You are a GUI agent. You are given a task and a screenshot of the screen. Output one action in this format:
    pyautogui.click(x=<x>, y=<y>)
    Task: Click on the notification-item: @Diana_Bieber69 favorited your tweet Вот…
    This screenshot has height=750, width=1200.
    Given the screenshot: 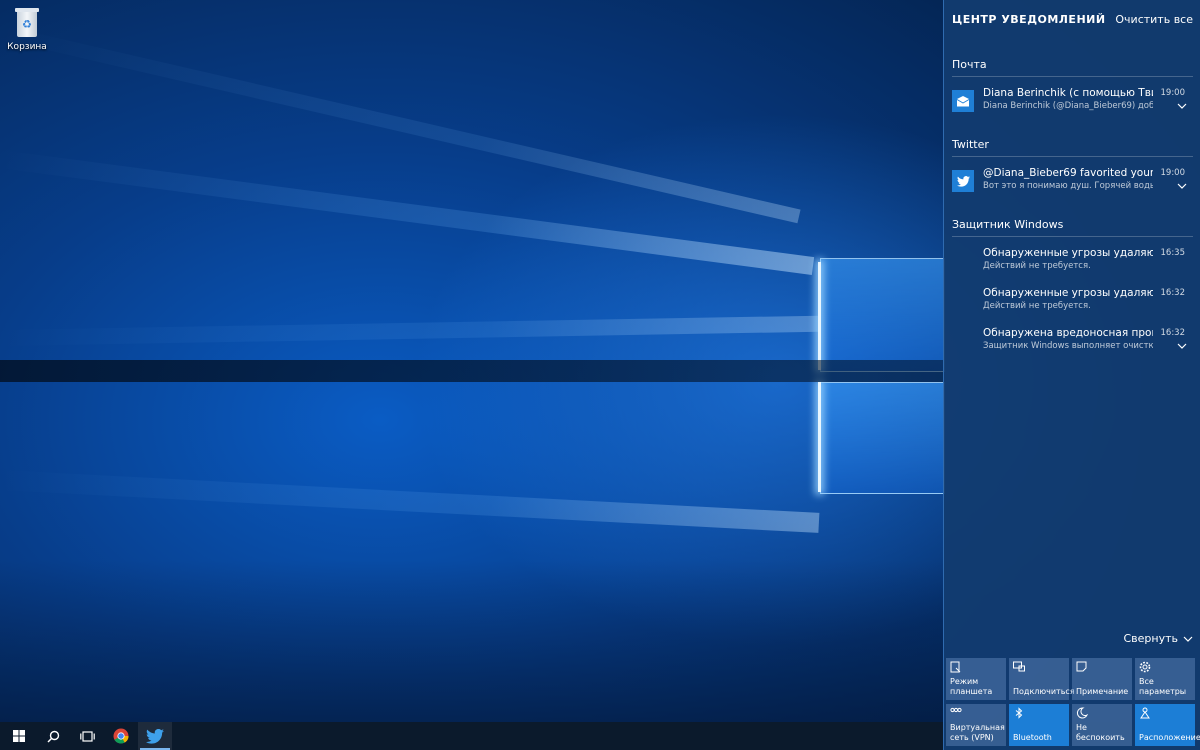 What is the action you would take?
    pyautogui.click(x=1072, y=185)
    